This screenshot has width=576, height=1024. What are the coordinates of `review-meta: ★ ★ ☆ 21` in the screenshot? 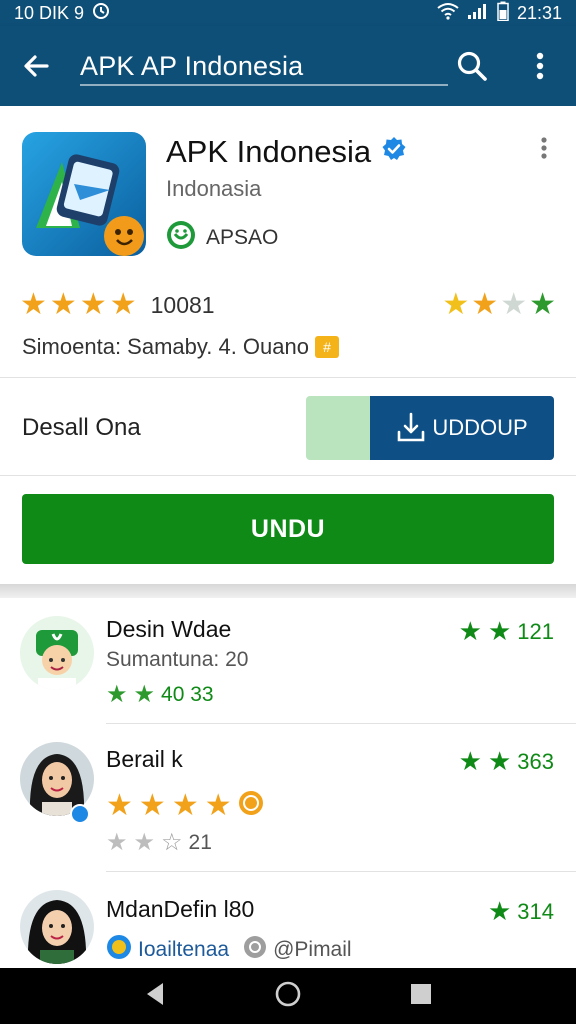 It's located at (159, 842).